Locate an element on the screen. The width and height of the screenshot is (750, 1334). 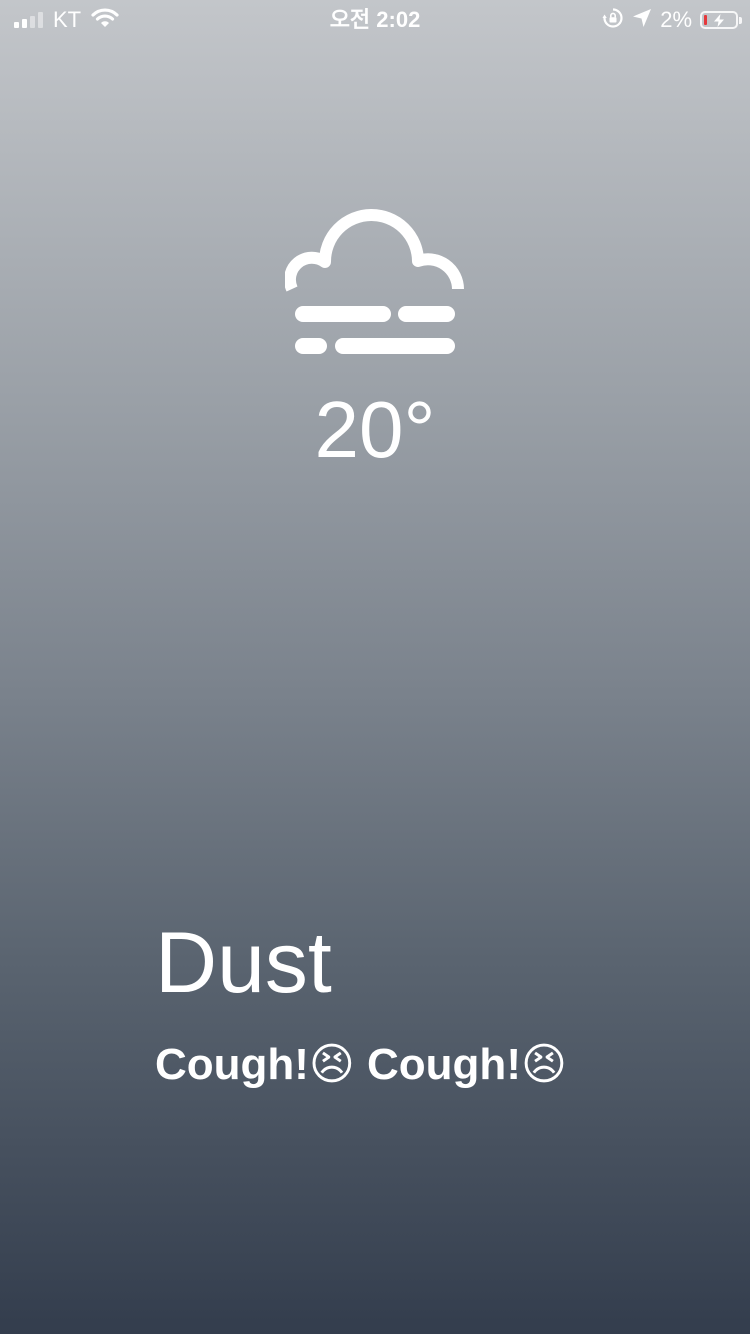
fog-cloud-icon is located at coordinates (374, 281).